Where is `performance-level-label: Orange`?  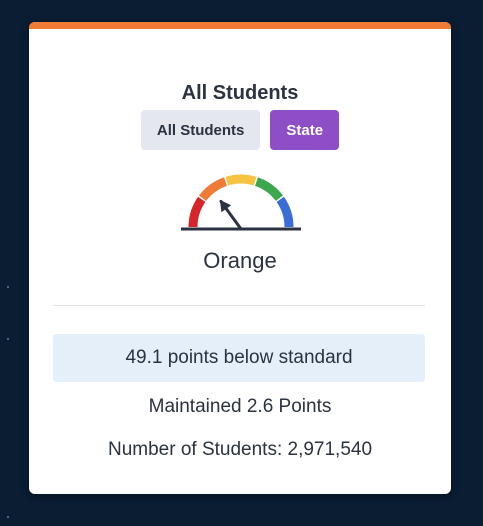 performance-level-label: Orange is located at coordinates (240, 260).